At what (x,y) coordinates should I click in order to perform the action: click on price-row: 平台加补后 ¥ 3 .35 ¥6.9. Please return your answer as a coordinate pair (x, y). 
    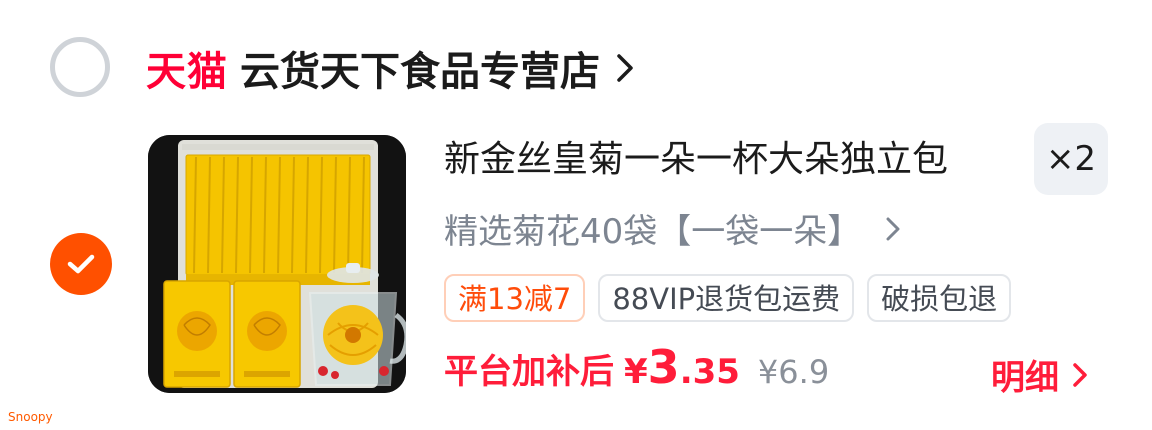
    Looking at the image, I should click on (636, 367).